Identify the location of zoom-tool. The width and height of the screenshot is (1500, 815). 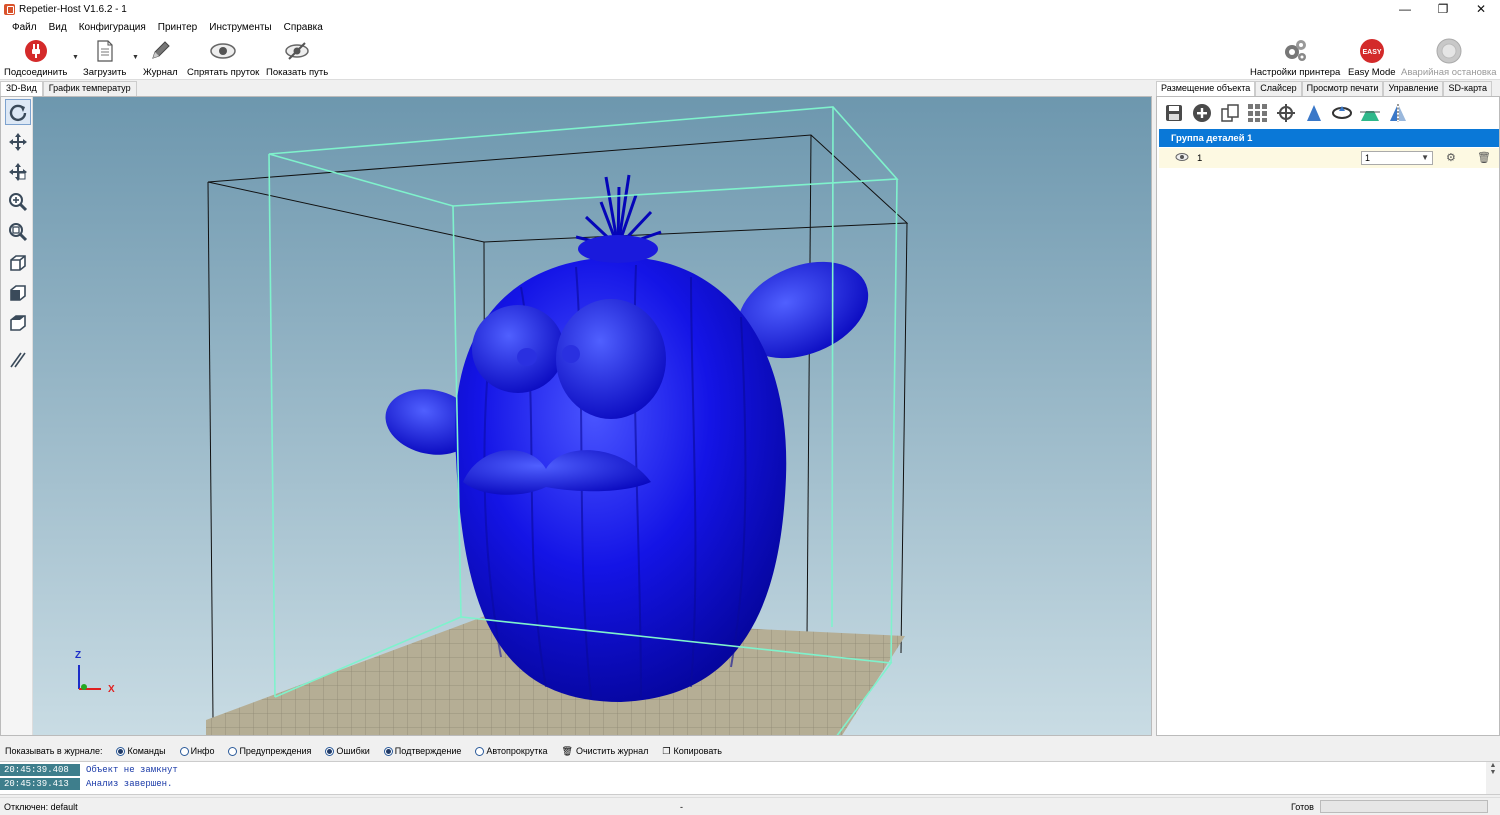
(18, 202).